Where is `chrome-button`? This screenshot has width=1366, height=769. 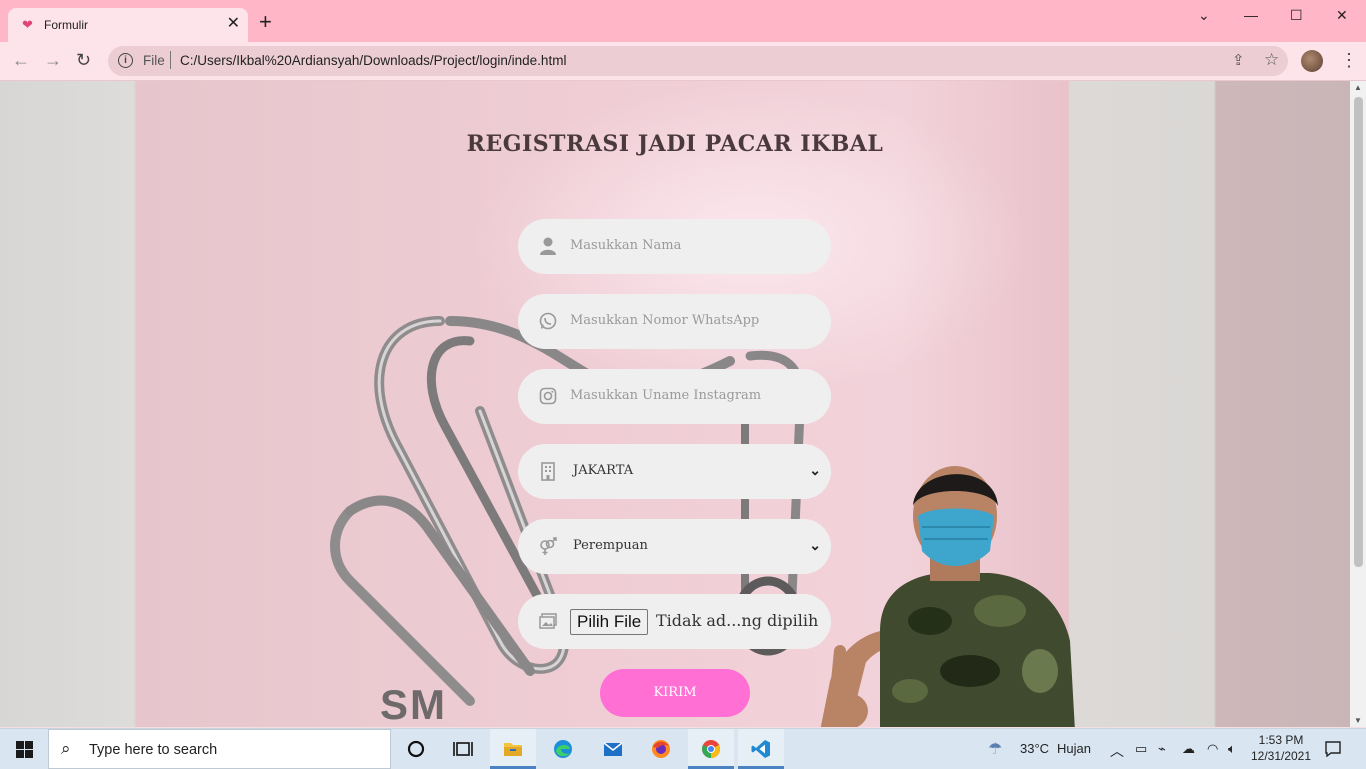
chrome-button is located at coordinates (711, 749).